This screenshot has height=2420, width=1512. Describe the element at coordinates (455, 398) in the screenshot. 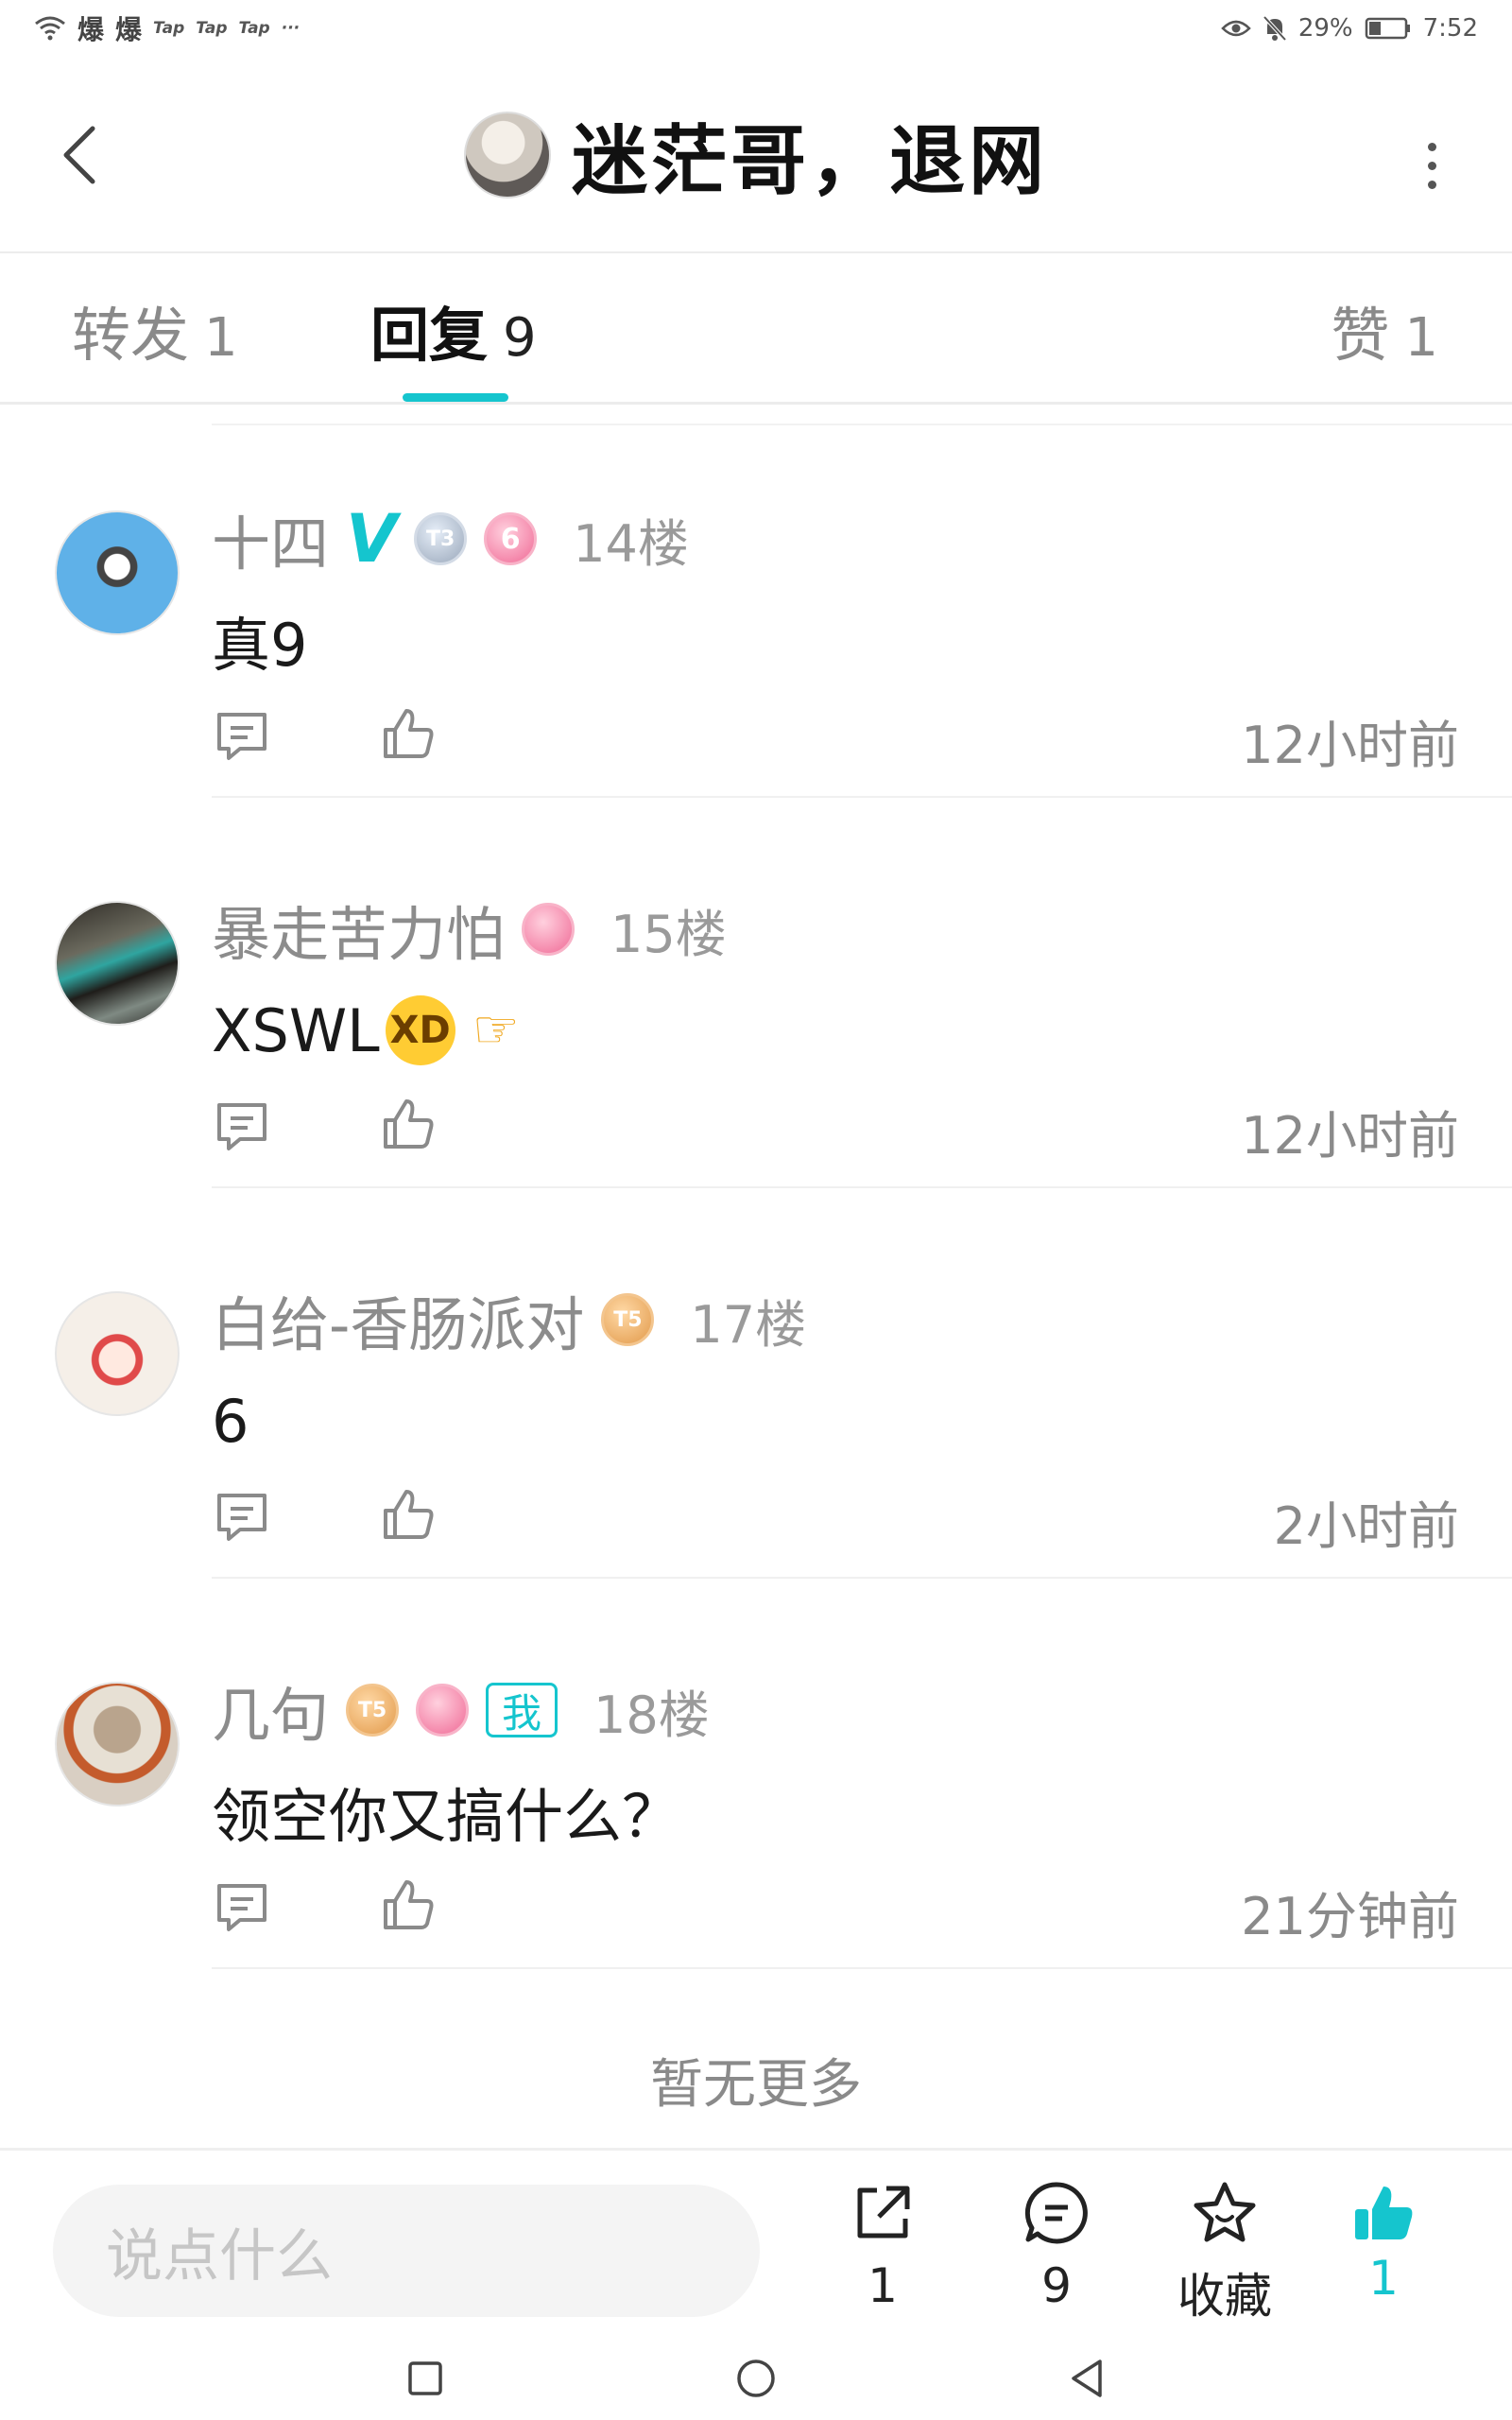

I see `tab-active-indicator` at that location.